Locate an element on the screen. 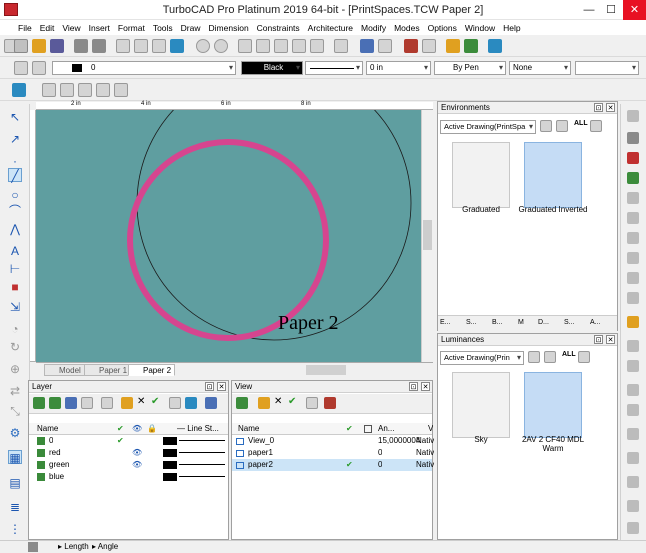  select-arrow-icon: ↖ is located at coordinates (15, 117).